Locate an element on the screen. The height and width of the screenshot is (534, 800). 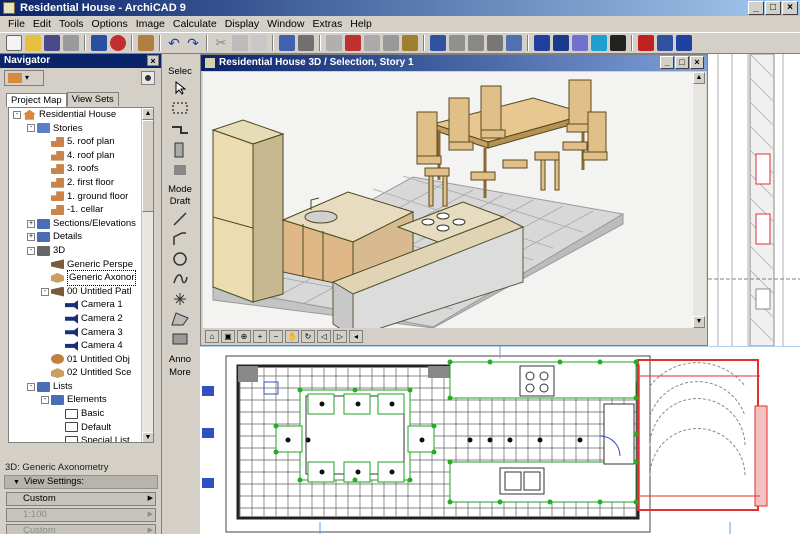
info-icon is located at coordinates (684, 43).